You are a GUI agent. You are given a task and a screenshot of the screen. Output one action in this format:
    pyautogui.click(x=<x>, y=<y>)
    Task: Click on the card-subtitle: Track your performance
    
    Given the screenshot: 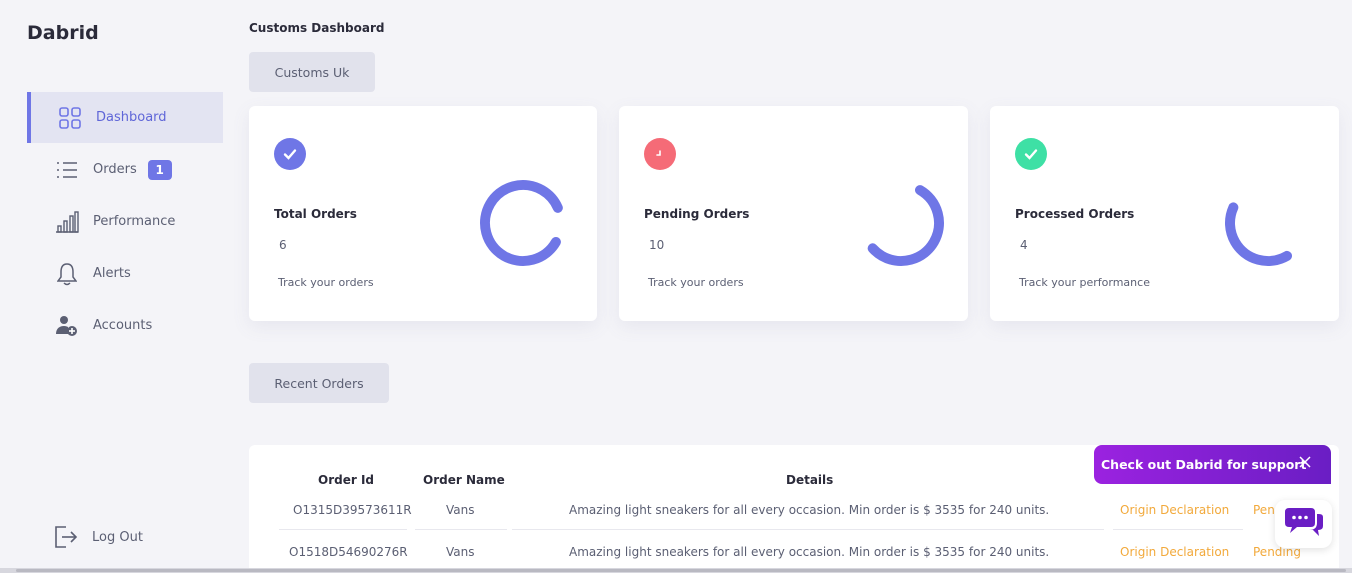 What is the action you would take?
    pyautogui.click(x=1084, y=282)
    